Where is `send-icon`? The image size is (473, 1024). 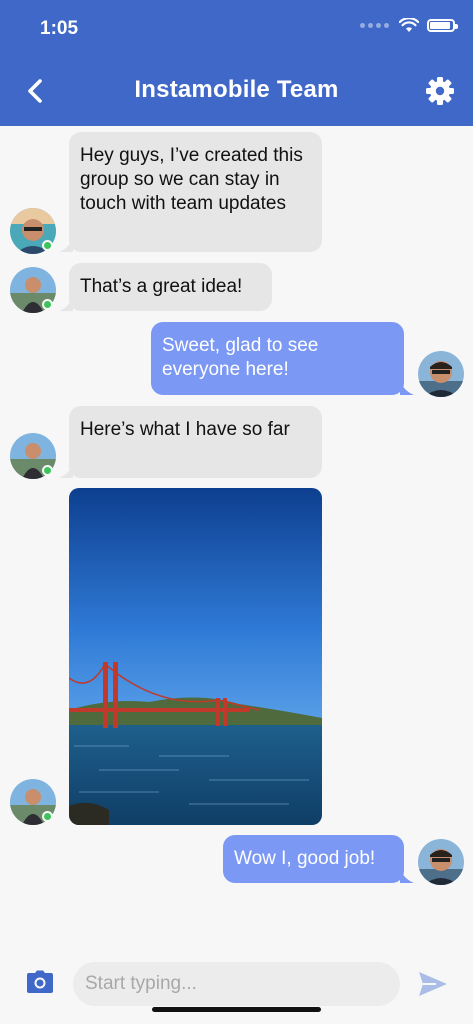
send-icon is located at coordinates (433, 984).